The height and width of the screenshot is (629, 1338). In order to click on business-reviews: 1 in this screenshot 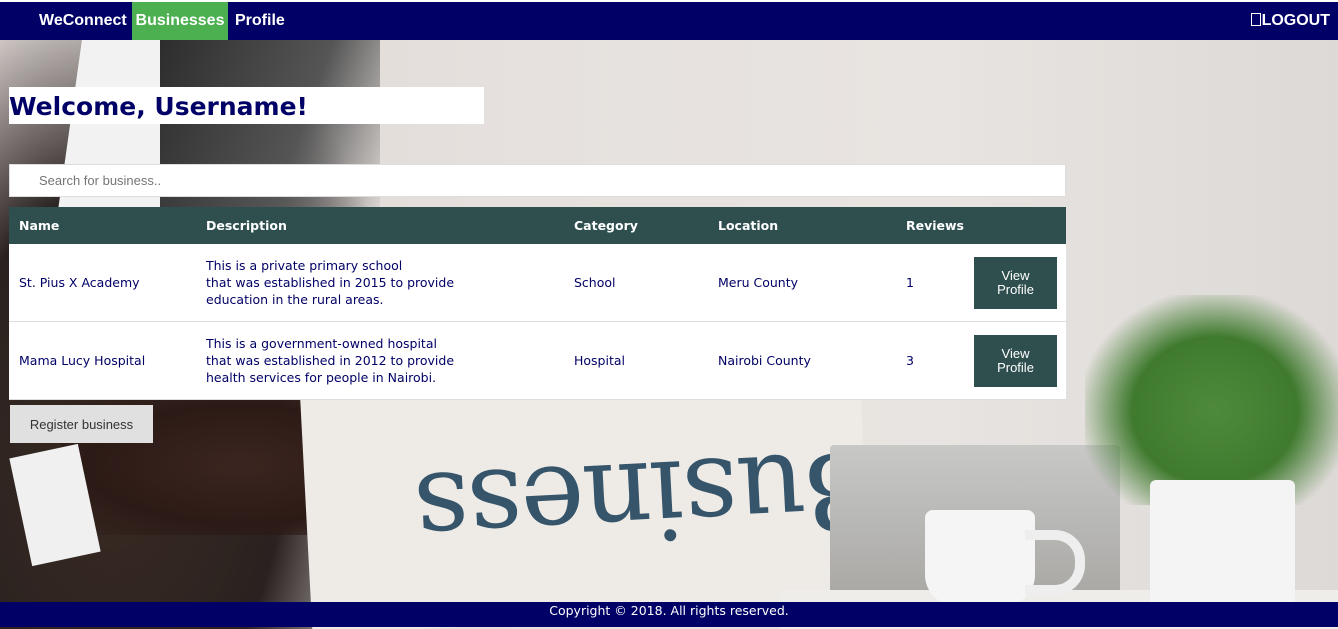, I will do `click(930, 283)`.